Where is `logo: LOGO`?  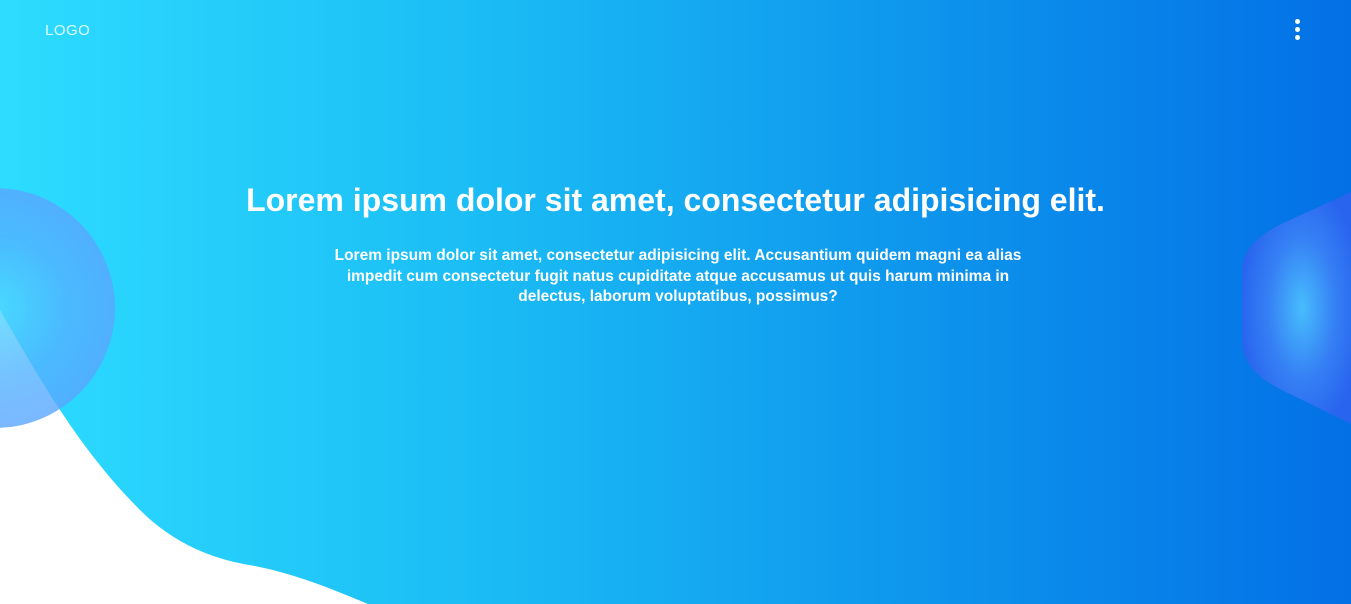 logo: LOGO is located at coordinates (67, 30).